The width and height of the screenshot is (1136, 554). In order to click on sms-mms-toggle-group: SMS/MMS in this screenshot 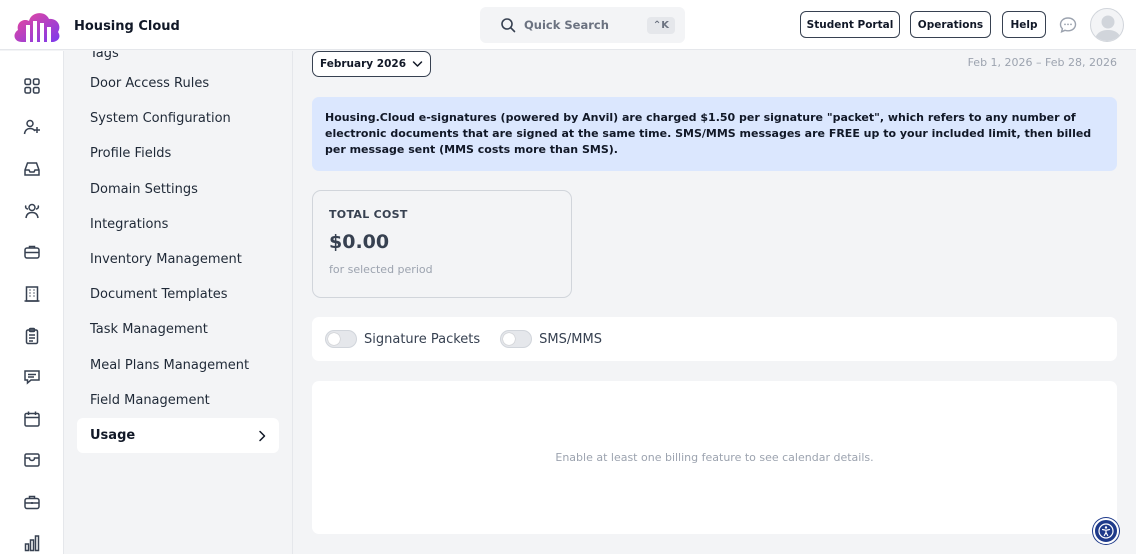, I will do `click(551, 339)`.